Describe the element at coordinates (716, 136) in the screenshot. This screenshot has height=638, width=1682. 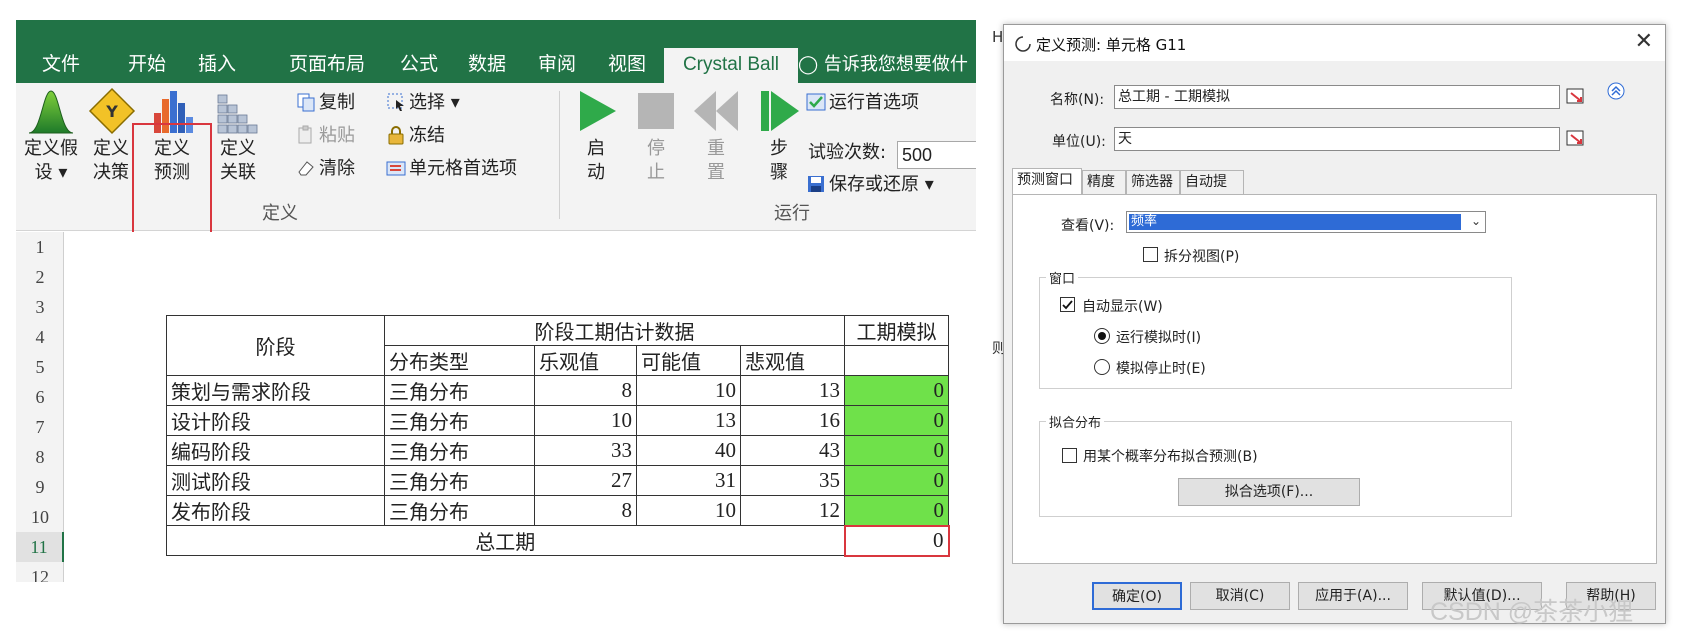
I see `reset-button: 重 置` at that location.